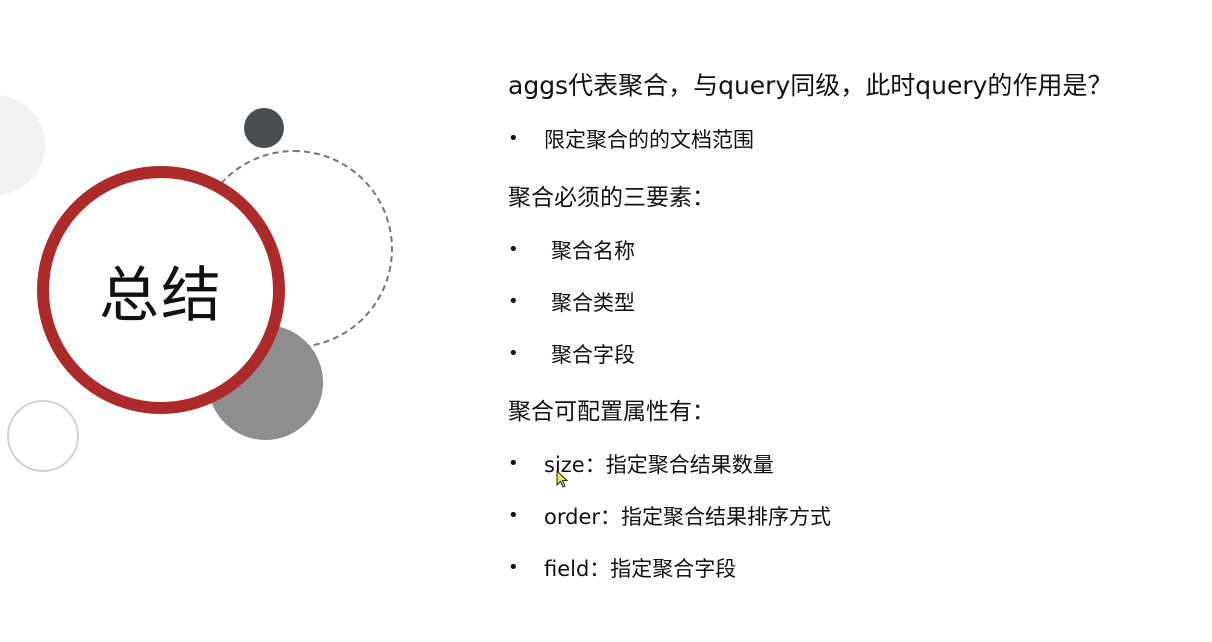 The height and width of the screenshot is (642, 1212). What do you see at coordinates (22, 145) in the screenshot?
I see `decorative-circle-light` at bounding box center [22, 145].